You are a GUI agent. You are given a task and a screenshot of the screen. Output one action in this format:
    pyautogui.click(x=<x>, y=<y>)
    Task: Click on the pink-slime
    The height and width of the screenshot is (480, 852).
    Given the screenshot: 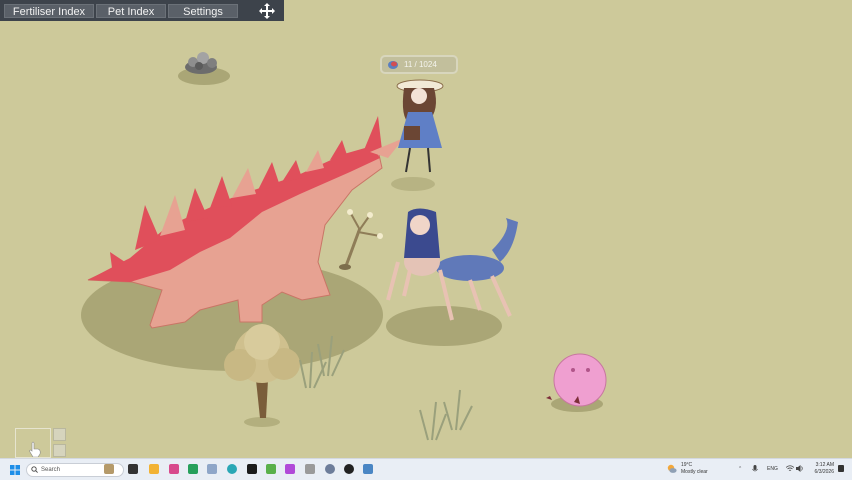 What is the action you would take?
    pyautogui.click(x=576, y=380)
    